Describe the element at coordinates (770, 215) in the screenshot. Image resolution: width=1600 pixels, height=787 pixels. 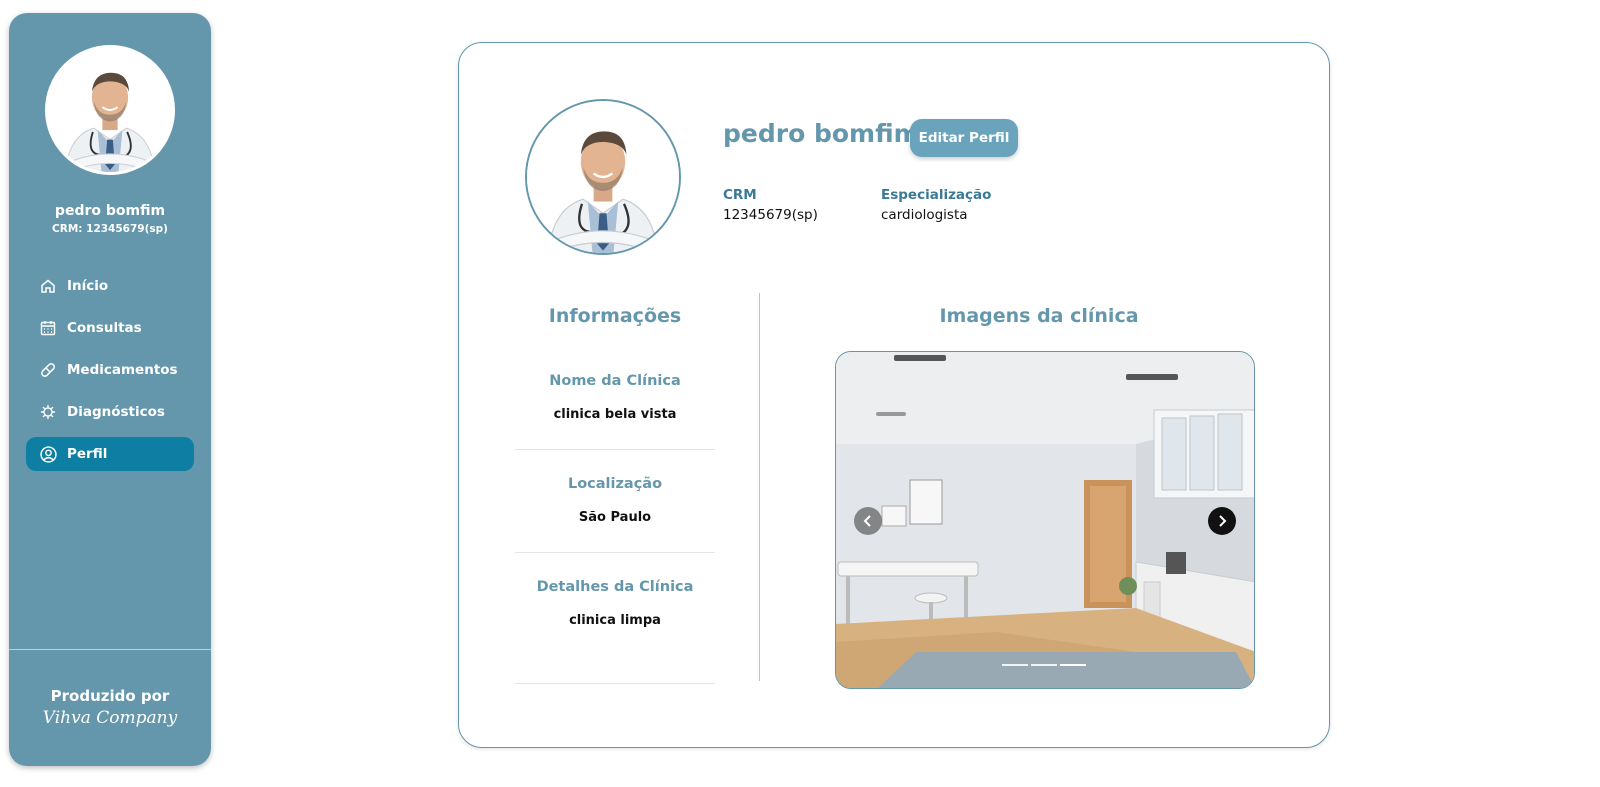
I see `crm-value: 12345679(sp)` at that location.